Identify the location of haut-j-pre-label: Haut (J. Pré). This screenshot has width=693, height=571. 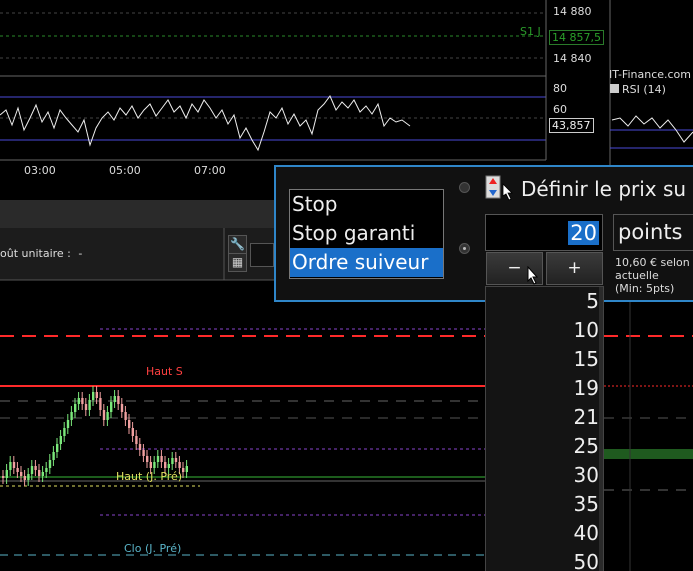
(149, 476).